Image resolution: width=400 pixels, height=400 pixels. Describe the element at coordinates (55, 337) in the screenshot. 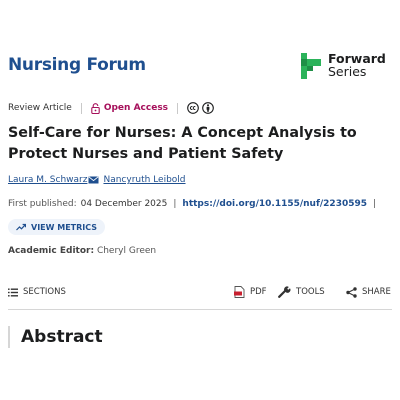

I see `abstract-heading: Abstract` at that location.